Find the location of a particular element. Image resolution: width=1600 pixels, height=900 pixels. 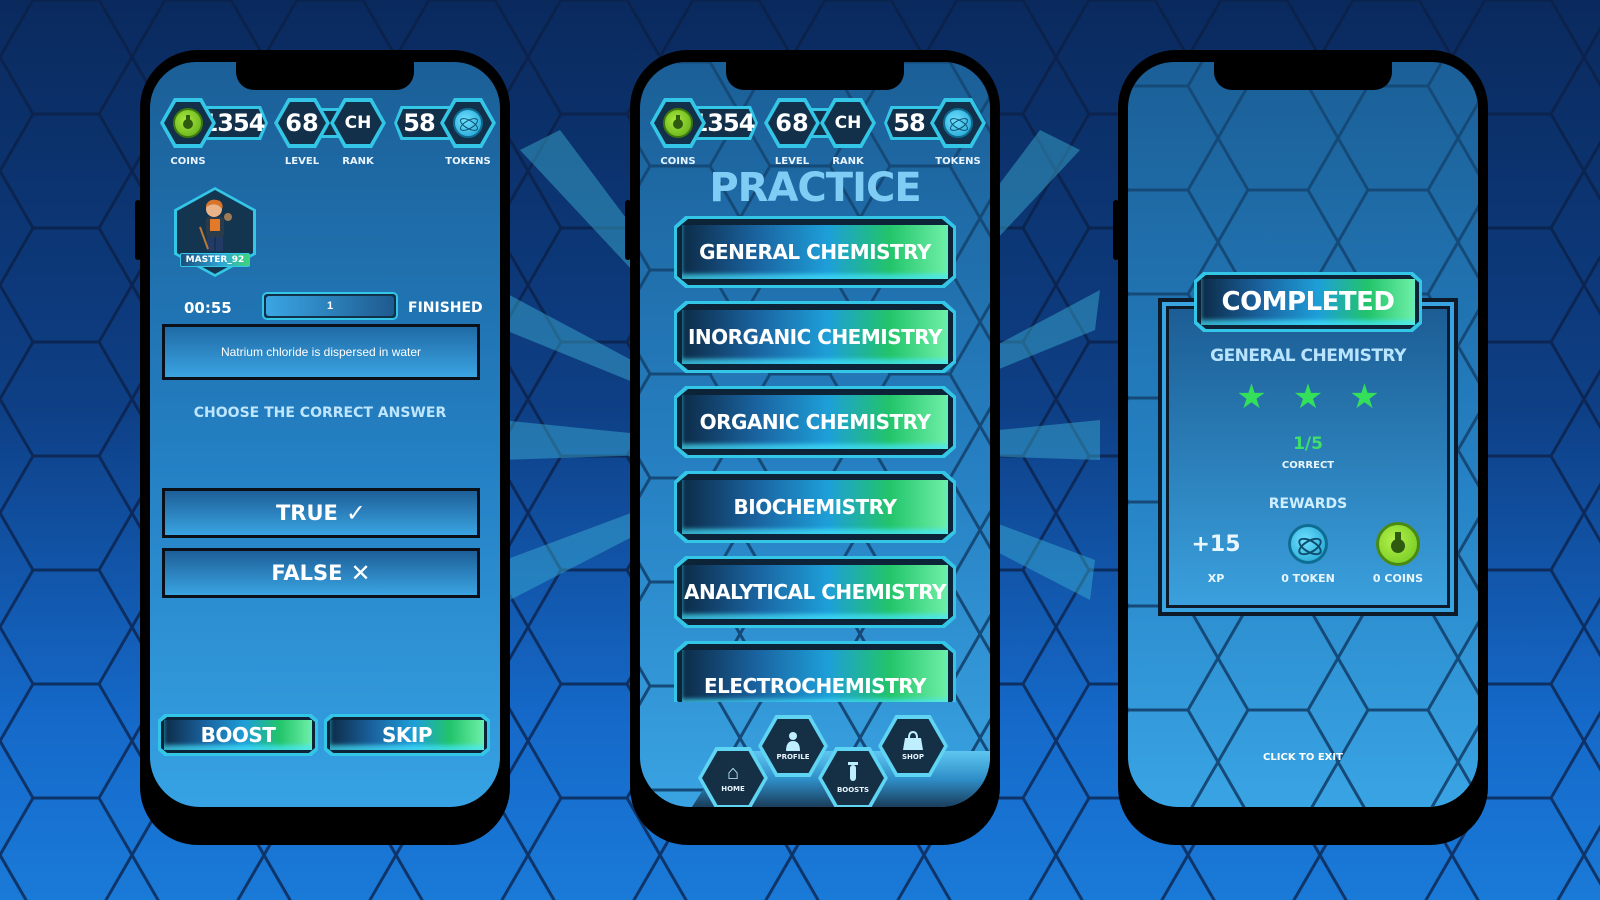

rank-value: CH is located at coordinates (358, 123).